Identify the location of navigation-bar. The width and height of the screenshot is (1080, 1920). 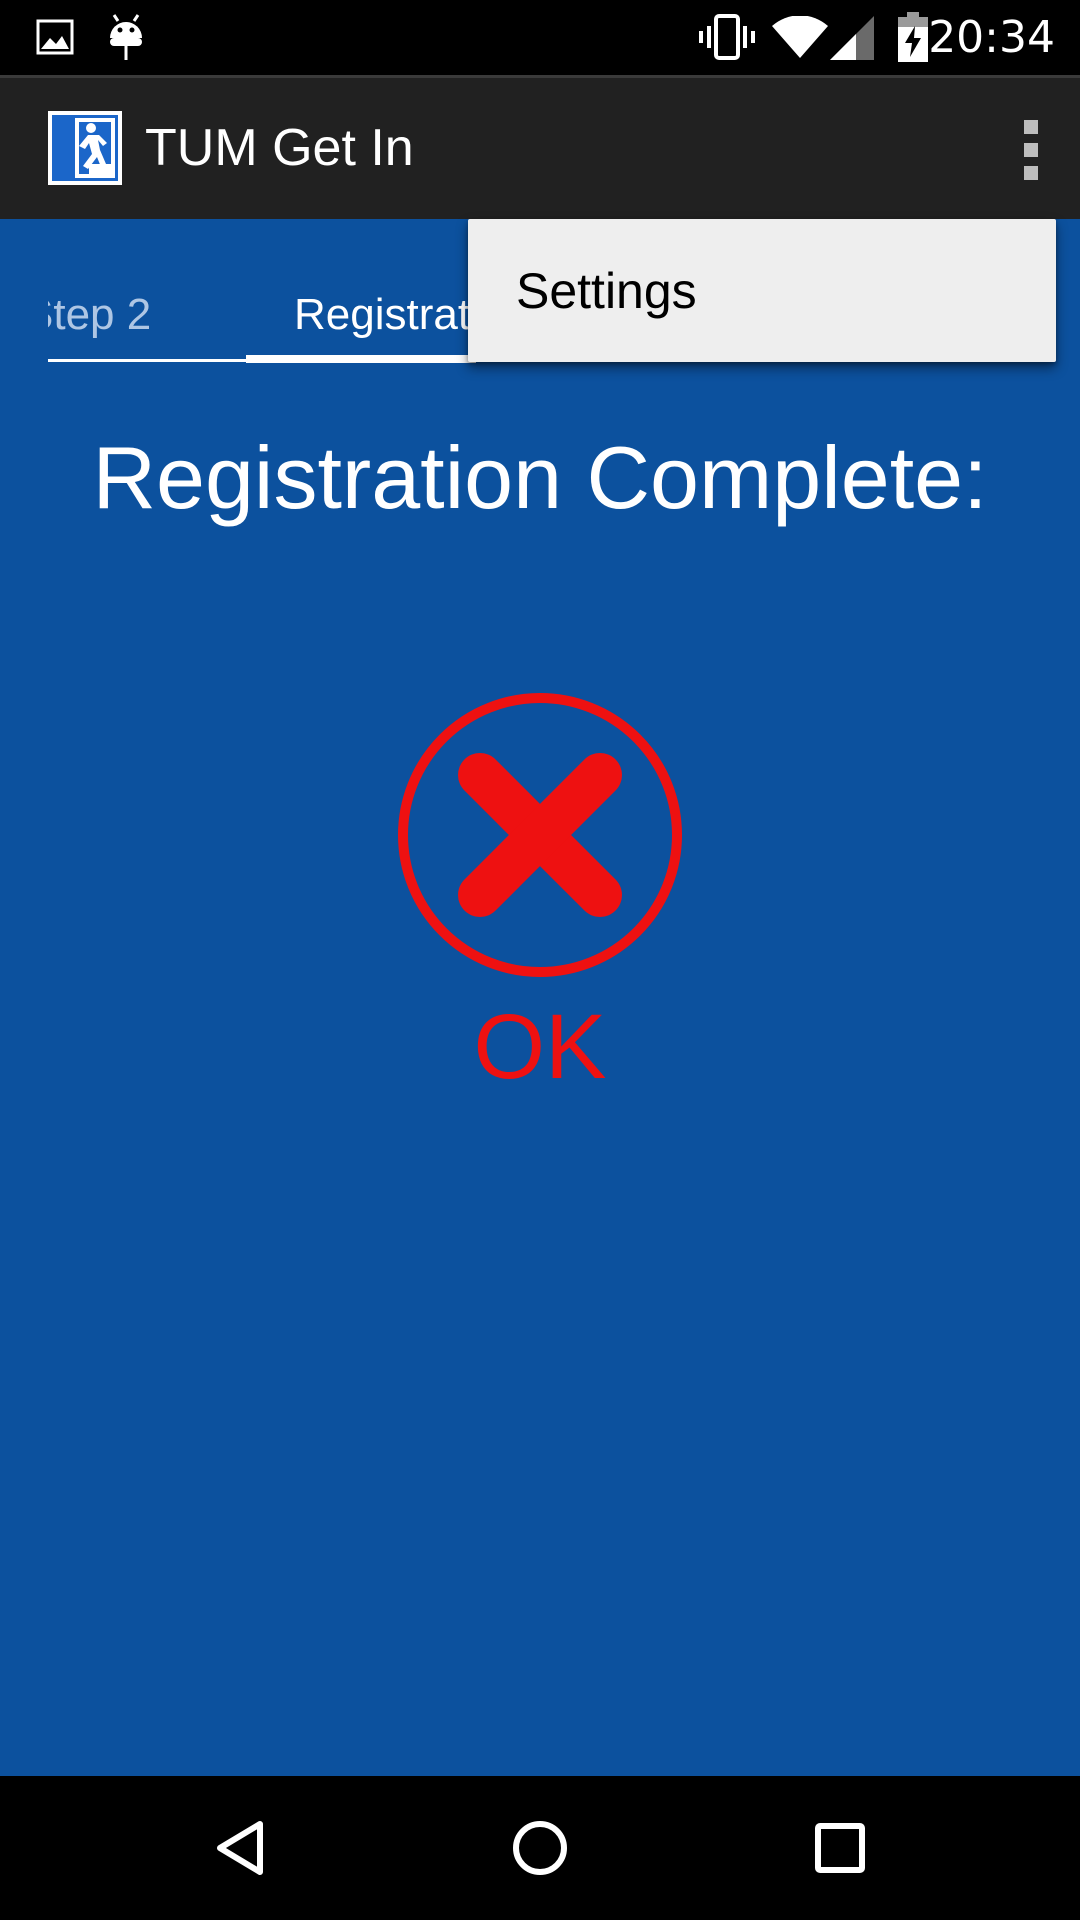
(540, 1848).